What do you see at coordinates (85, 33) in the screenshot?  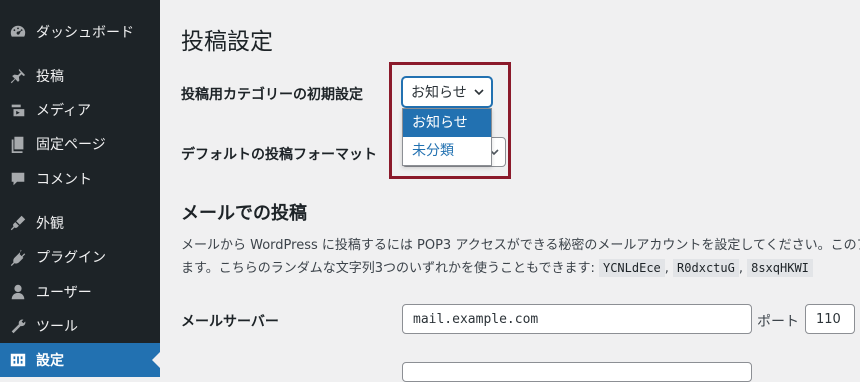 I see `sidebar-item-label: ダッシュボード` at bounding box center [85, 33].